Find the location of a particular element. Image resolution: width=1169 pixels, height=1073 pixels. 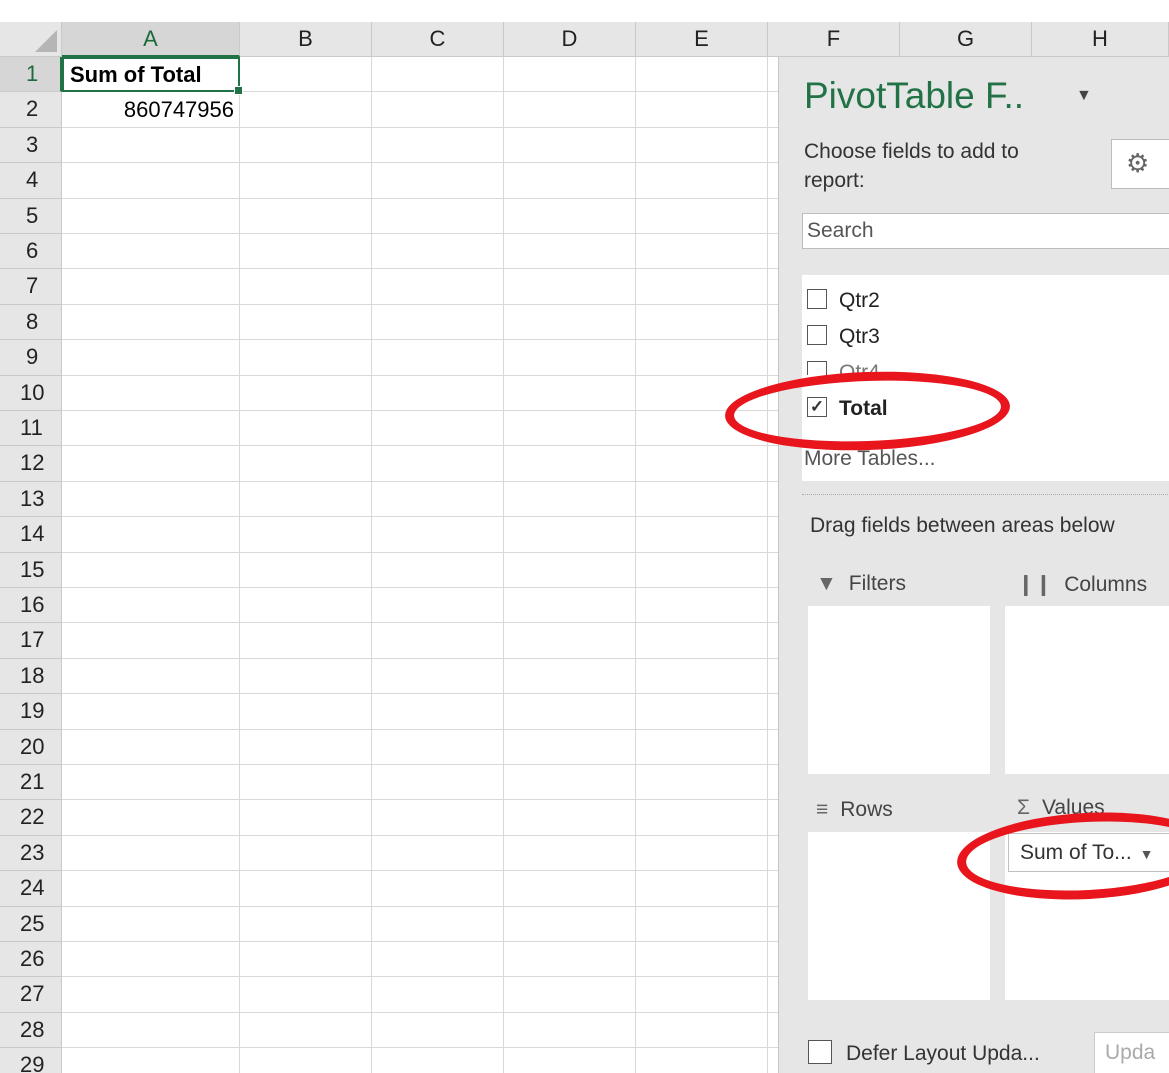

field-label: Qtr2 is located at coordinates (859, 300).